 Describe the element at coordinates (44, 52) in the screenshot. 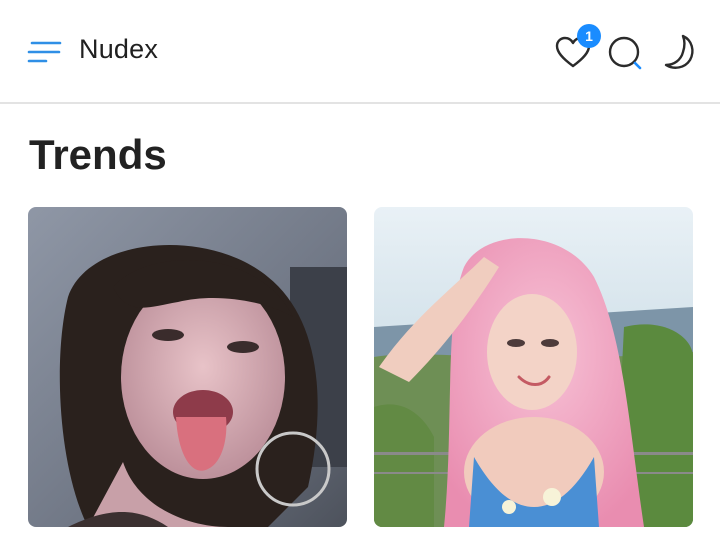

I see `menu-icon` at that location.